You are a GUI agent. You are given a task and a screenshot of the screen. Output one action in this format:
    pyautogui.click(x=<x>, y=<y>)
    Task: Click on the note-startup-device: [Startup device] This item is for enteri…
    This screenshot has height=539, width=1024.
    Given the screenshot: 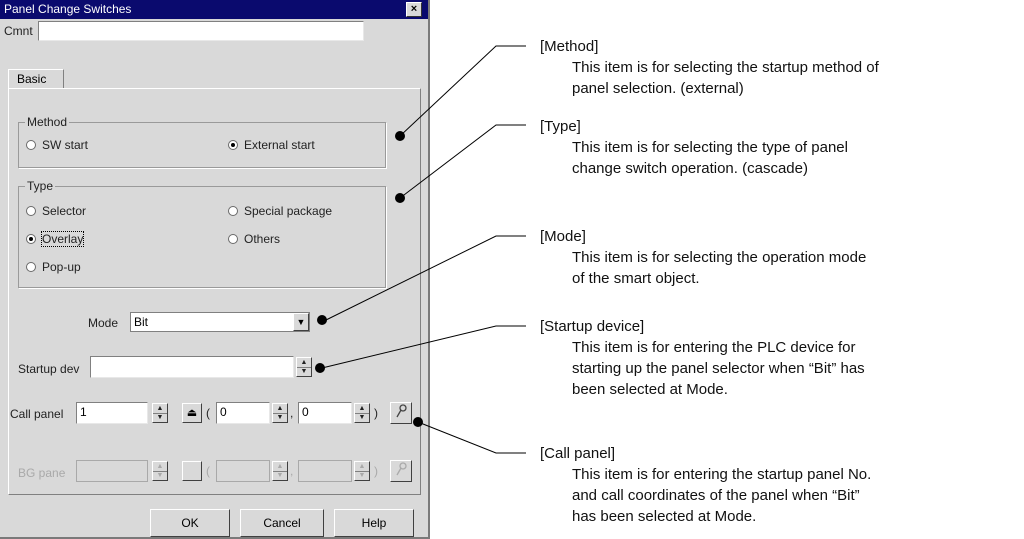 What is the action you would take?
    pyautogui.click(x=702, y=358)
    